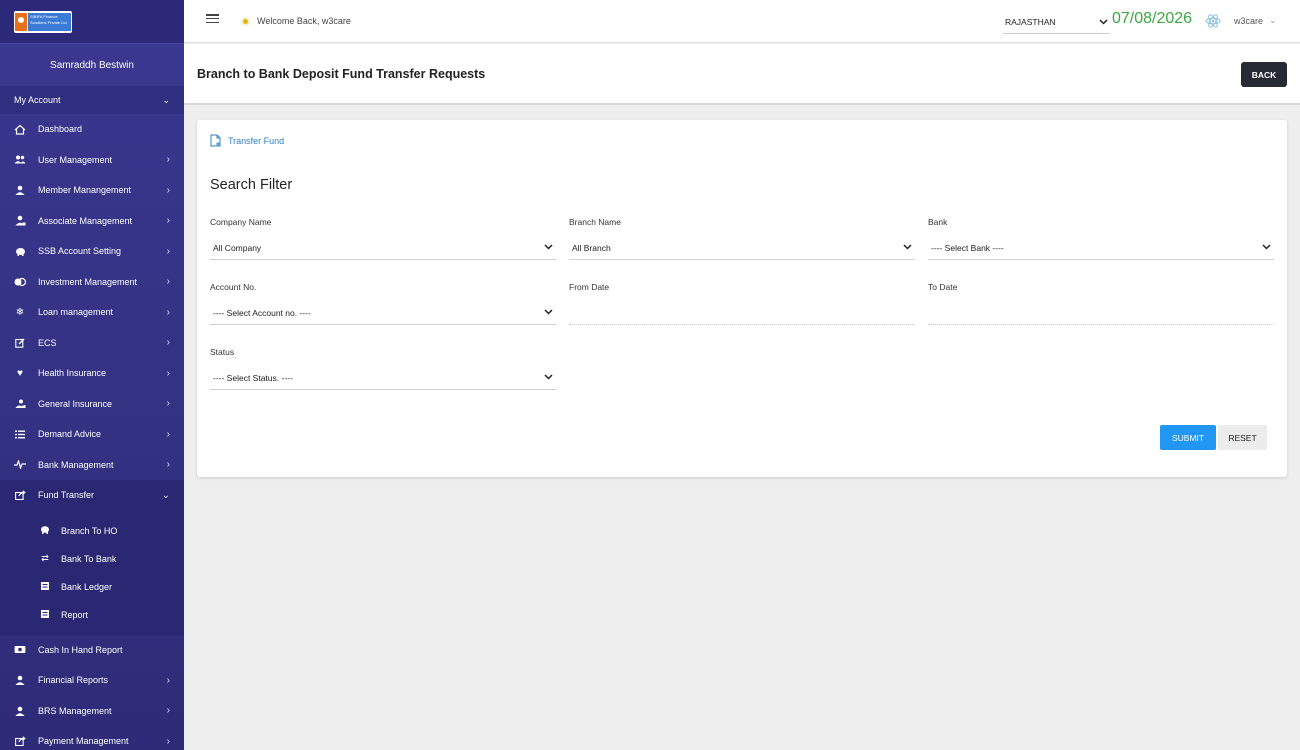 The height and width of the screenshot is (750, 1300). Describe the element at coordinates (589, 287) in the screenshot. I see `from-date-label: From Date` at that location.